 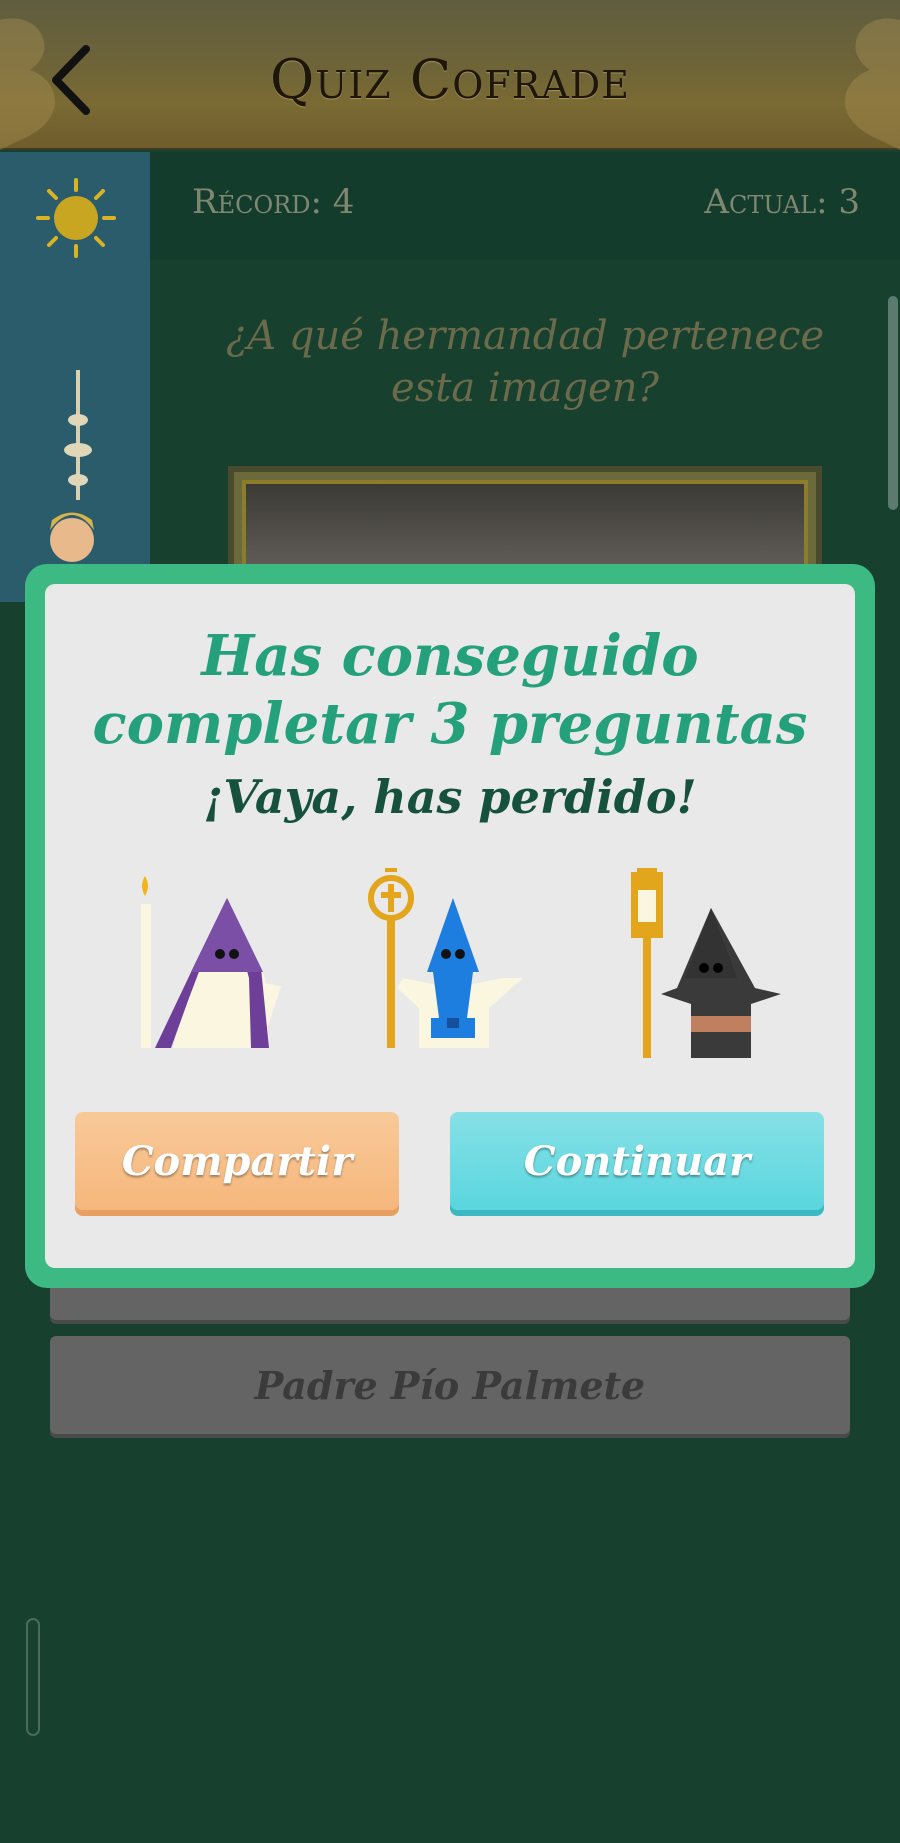 I want to click on nazareno-purple-candle-icon, so click(x=211, y=962).